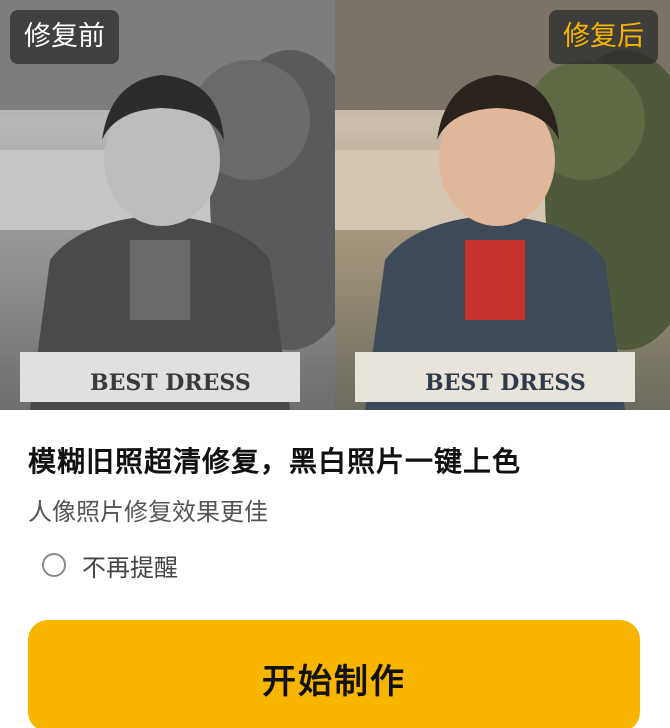  Describe the element at coordinates (54, 565) in the screenshot. I see `radio-circle-icon` at that location.